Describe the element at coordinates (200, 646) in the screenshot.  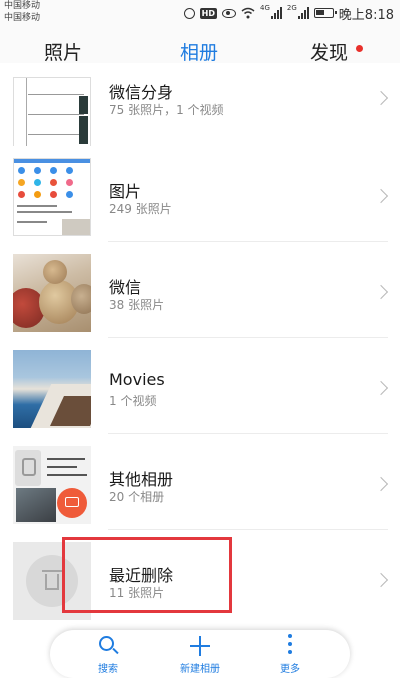
I see `plus-icon` at that location.